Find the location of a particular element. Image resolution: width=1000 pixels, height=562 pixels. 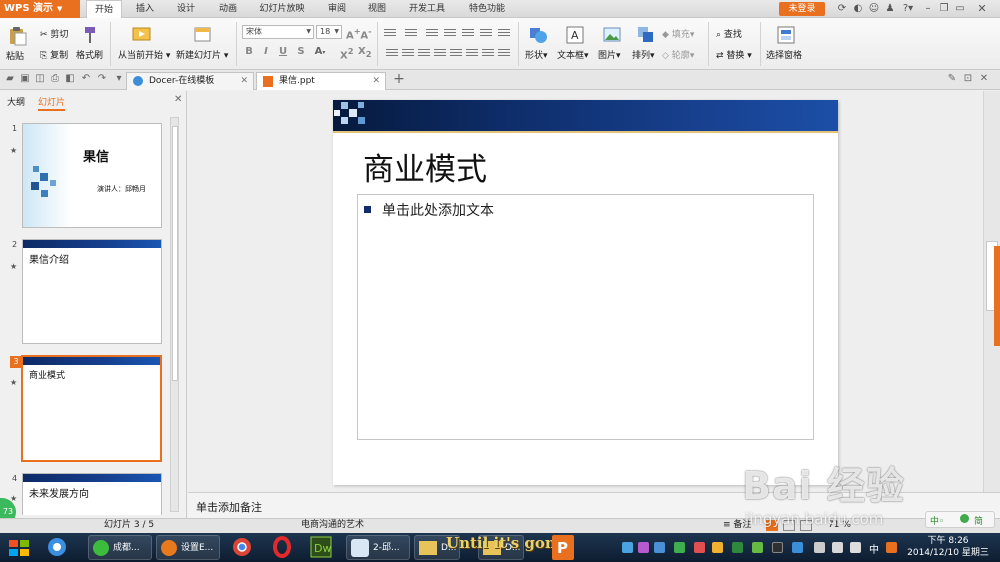

ime-indicator: 中 is located at coordinates (874, 548).